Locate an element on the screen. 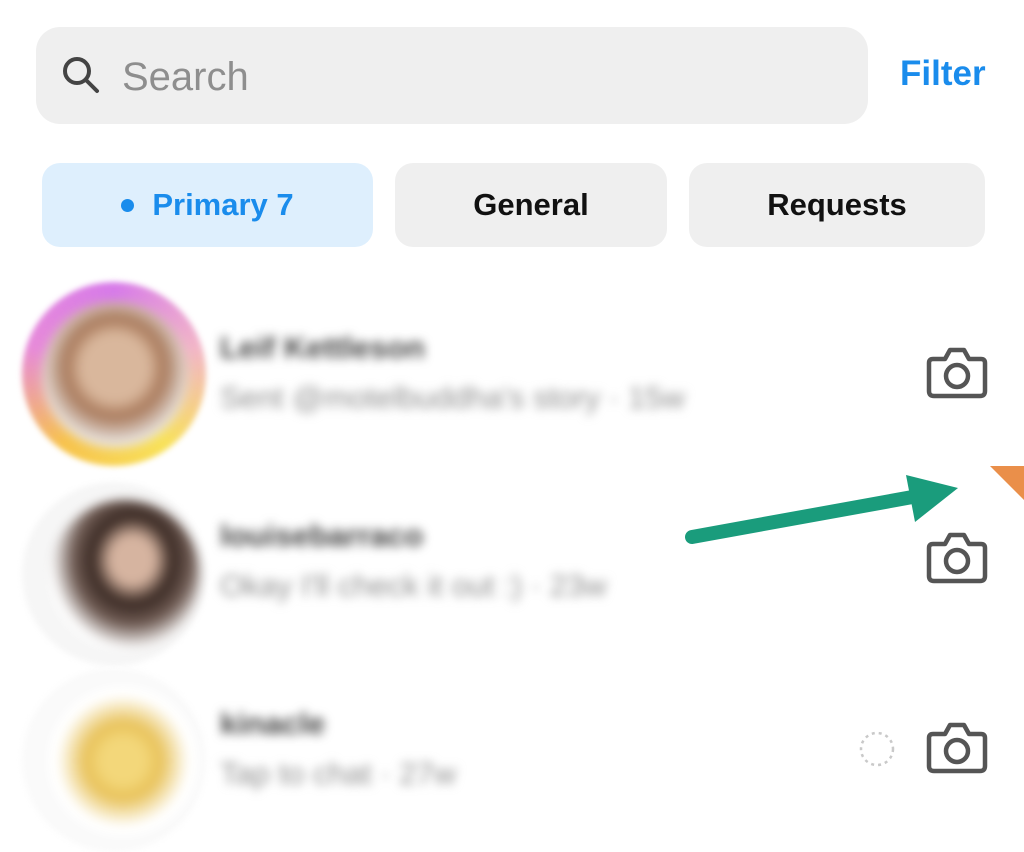 Image resolution: width=1024 pixels, height=852 pixels. unread-dot-icon is located at coordinates (128, 205).